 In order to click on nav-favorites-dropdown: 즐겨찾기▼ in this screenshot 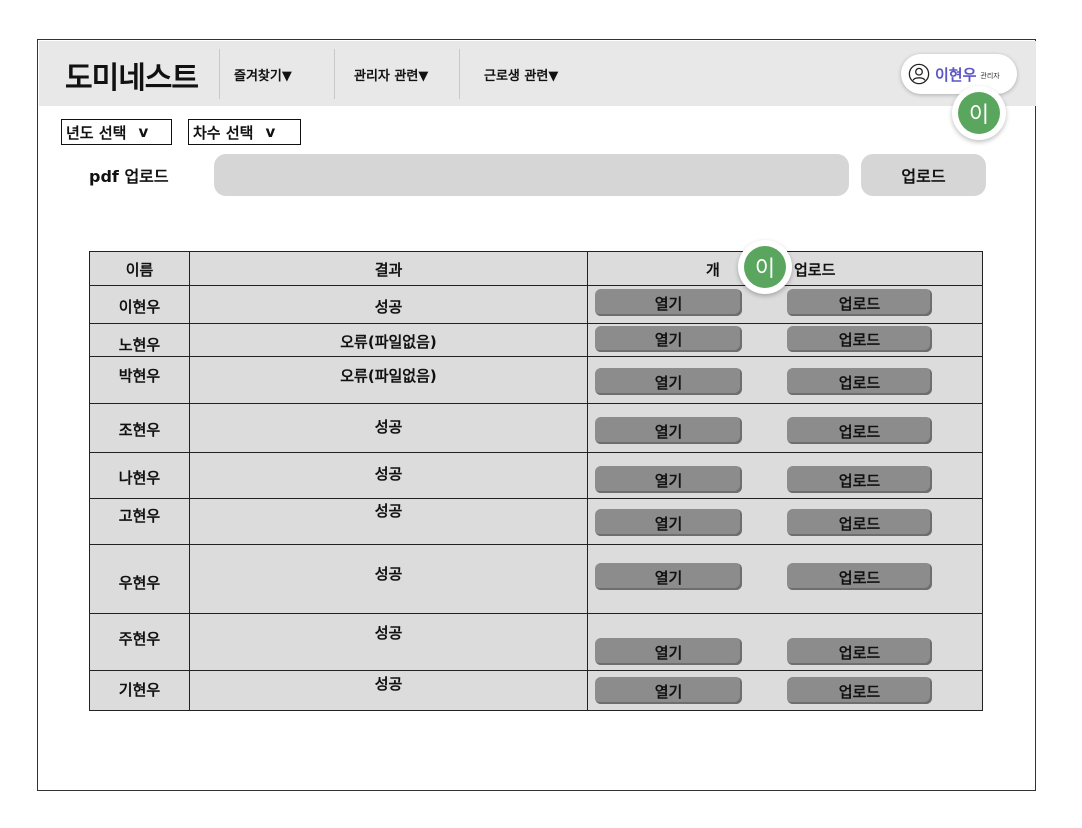, I will do `click(263, 74)`.